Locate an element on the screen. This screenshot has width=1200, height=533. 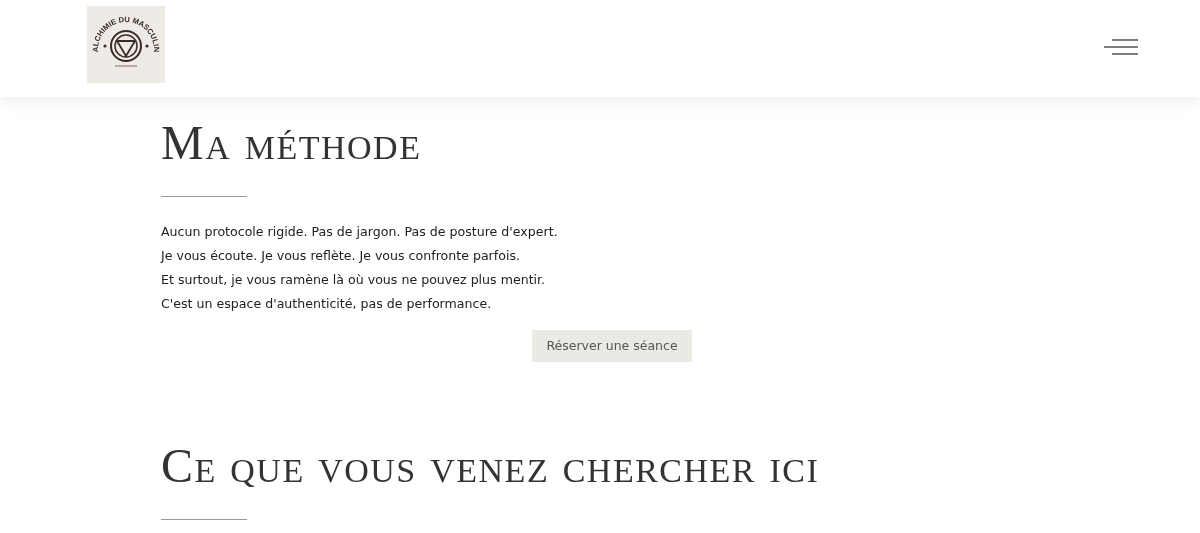
body-text: C'est un espace d'authenticité, pas de performance. is located at coordinates (327, 303).